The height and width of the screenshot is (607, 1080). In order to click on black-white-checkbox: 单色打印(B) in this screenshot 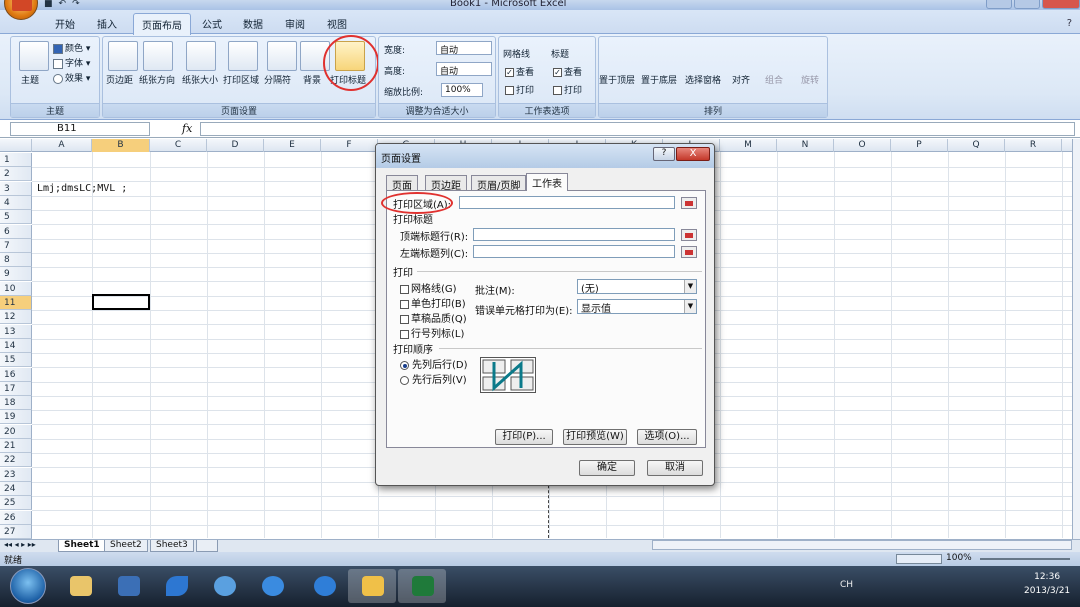, I will do `click(433, 302)`.